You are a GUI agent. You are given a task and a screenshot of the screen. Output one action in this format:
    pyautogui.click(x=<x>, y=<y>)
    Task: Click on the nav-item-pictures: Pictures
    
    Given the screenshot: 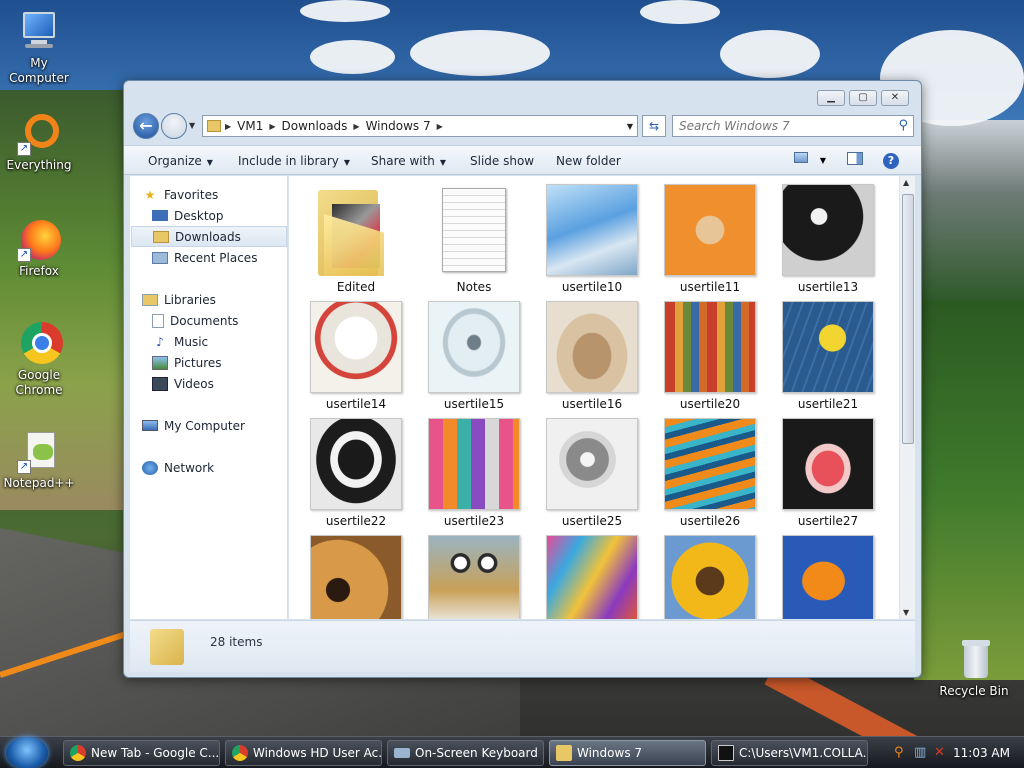 What is the action you would take?
    pyautogui.click(x=230, y=362)
    